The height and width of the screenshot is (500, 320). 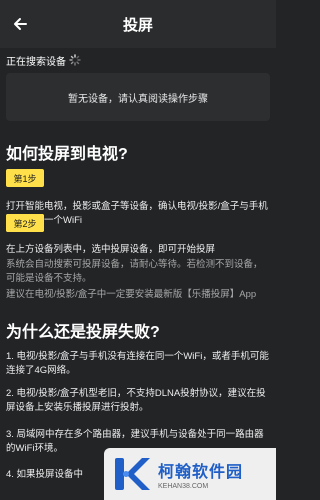 I want to click on step2-badge: 第2步, so click(x=25, y=223).